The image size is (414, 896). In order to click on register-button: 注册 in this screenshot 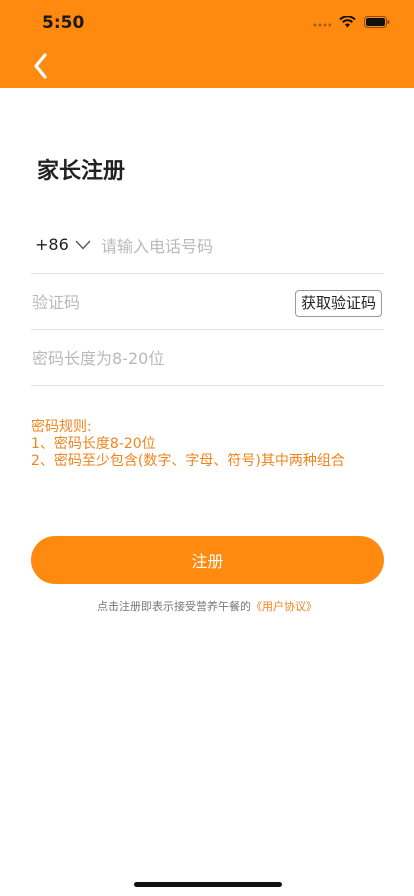, I will do `click(207, 560)`.